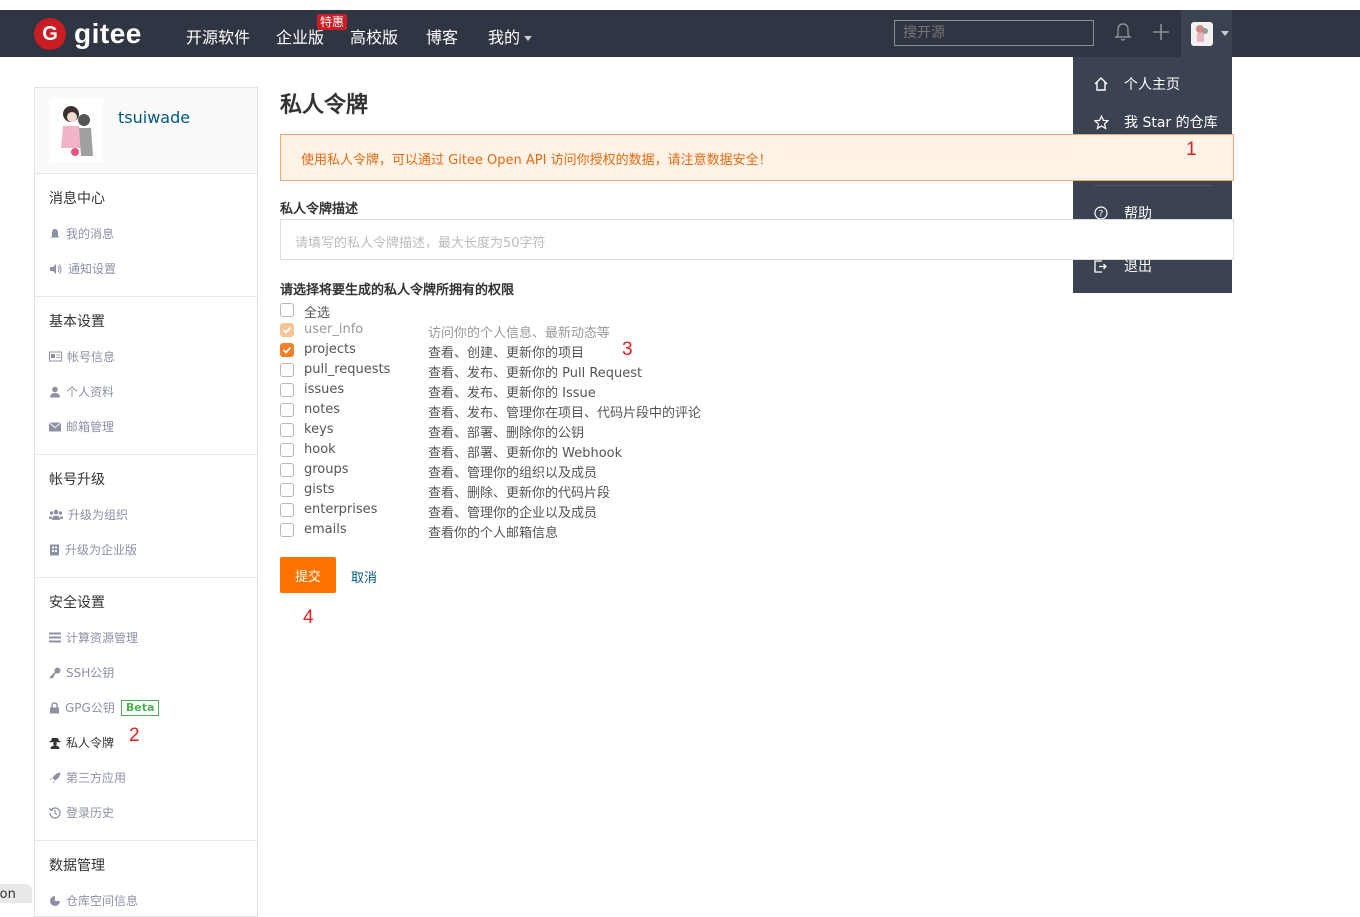  Describe the element at coordinates (530, 412) in the screenshot. I see `permission-row: notes 查看、发布、管理你在项目、代码片段中的评论` at that location.